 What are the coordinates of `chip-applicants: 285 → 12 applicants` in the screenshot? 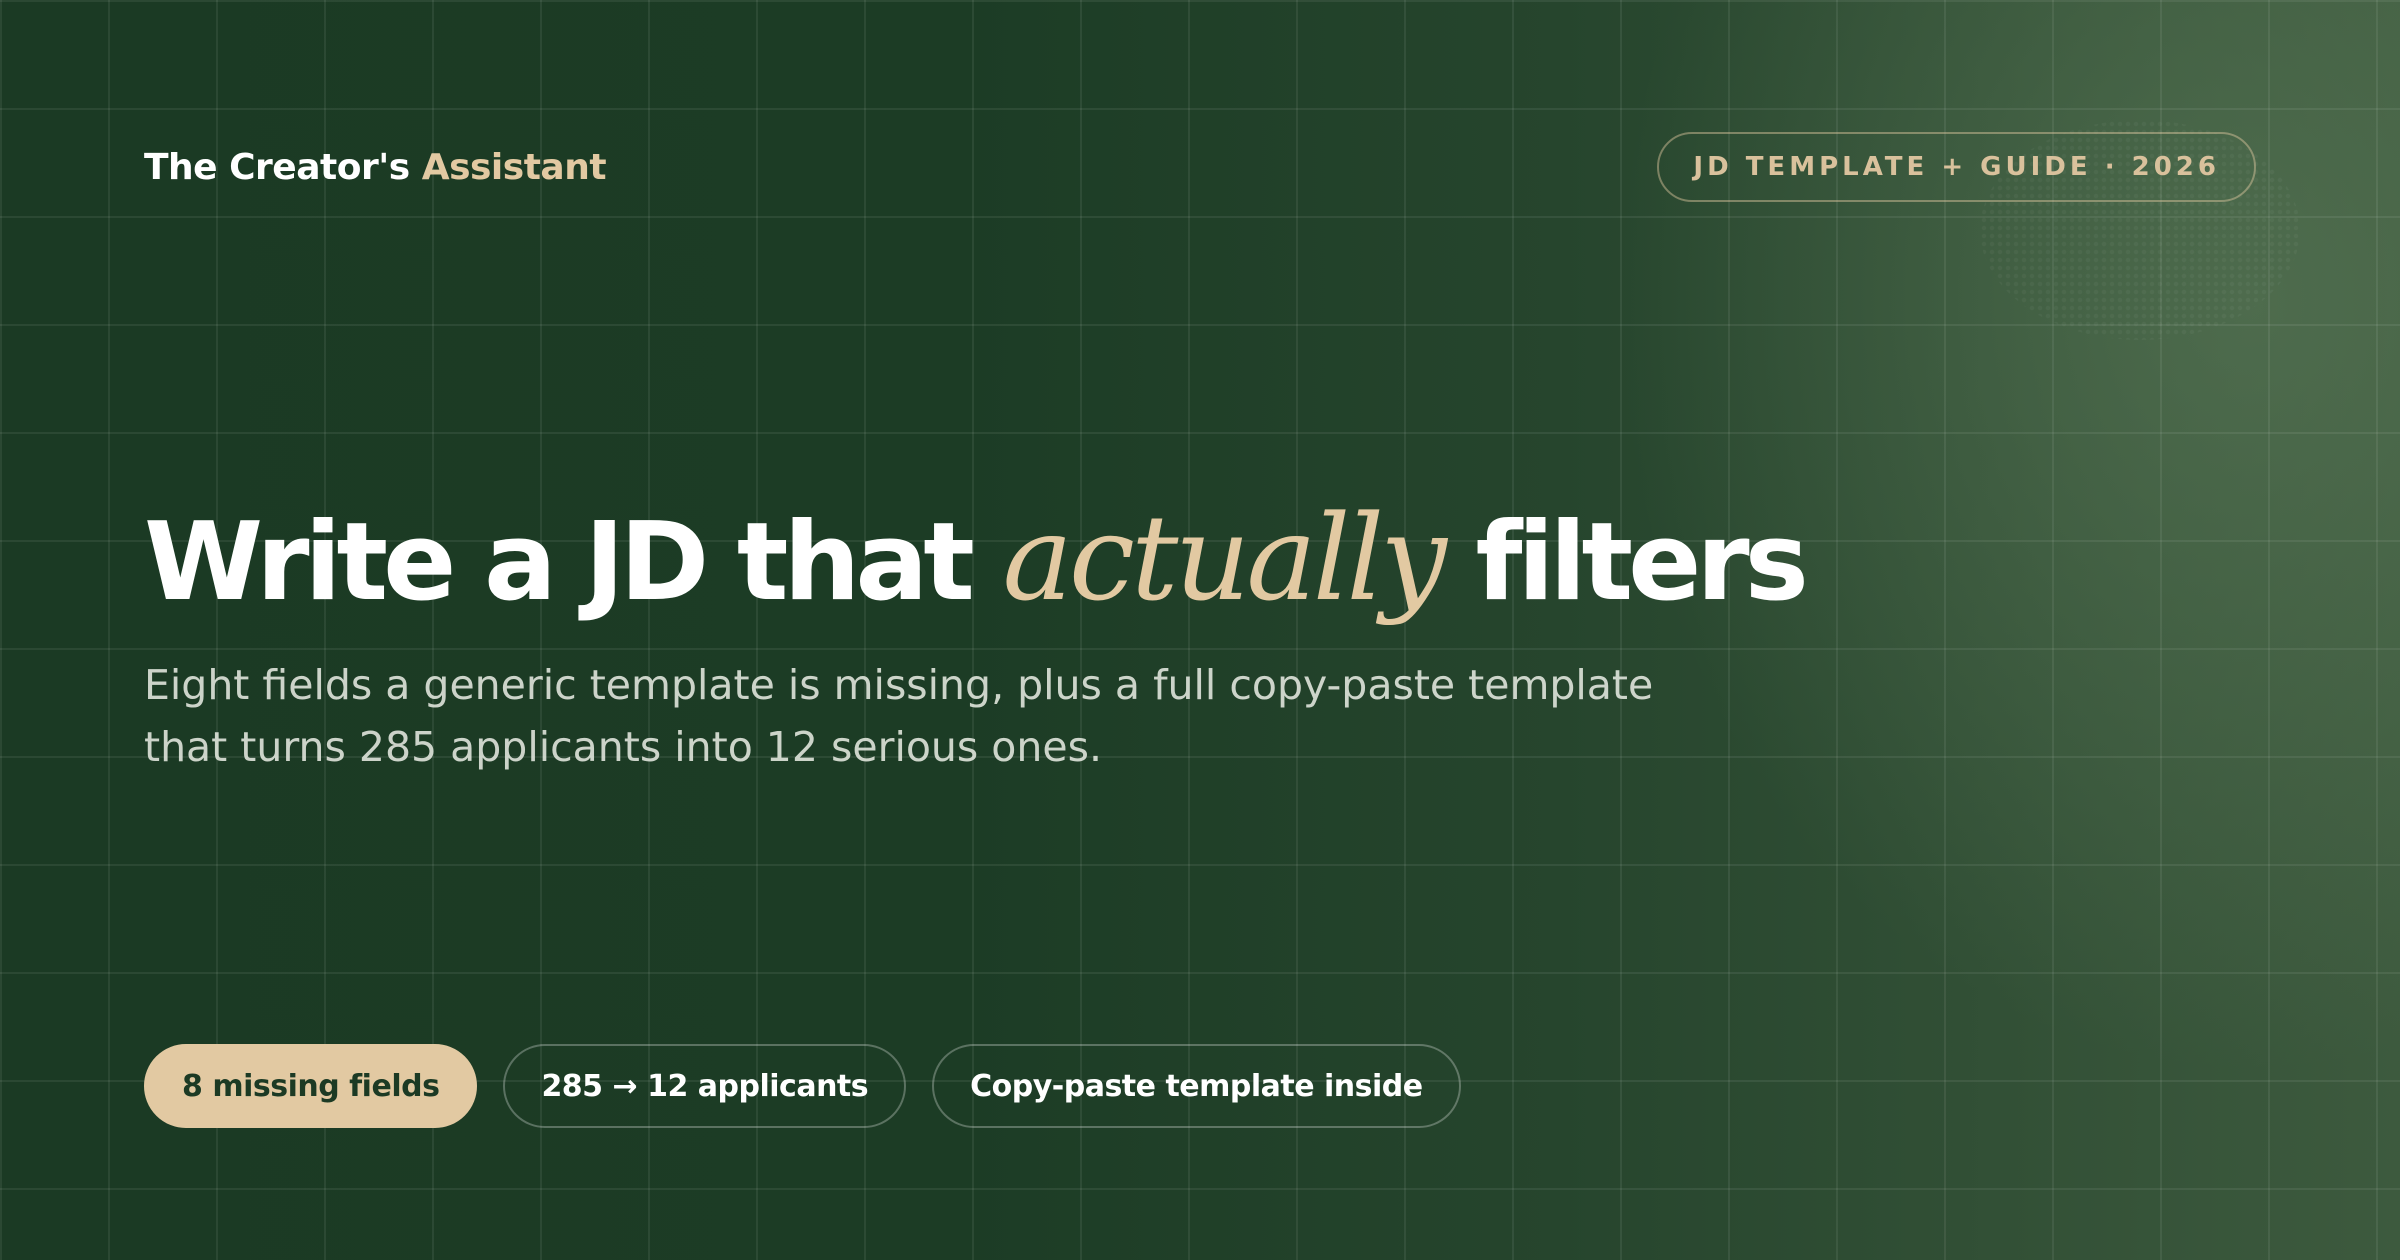 It's located at (705, 1086).